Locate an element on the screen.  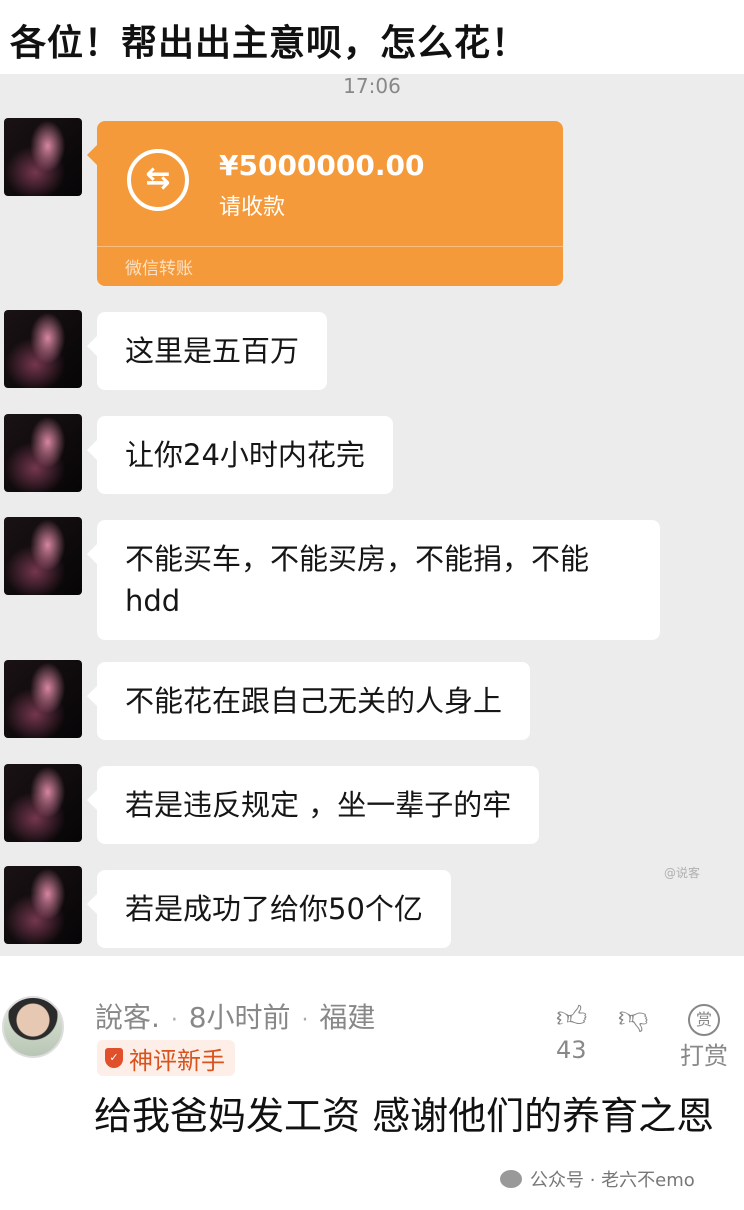
transfer-card: ⇆ ¥5000000.00 请收款 微信转账 is located at coordinates (325, 203).